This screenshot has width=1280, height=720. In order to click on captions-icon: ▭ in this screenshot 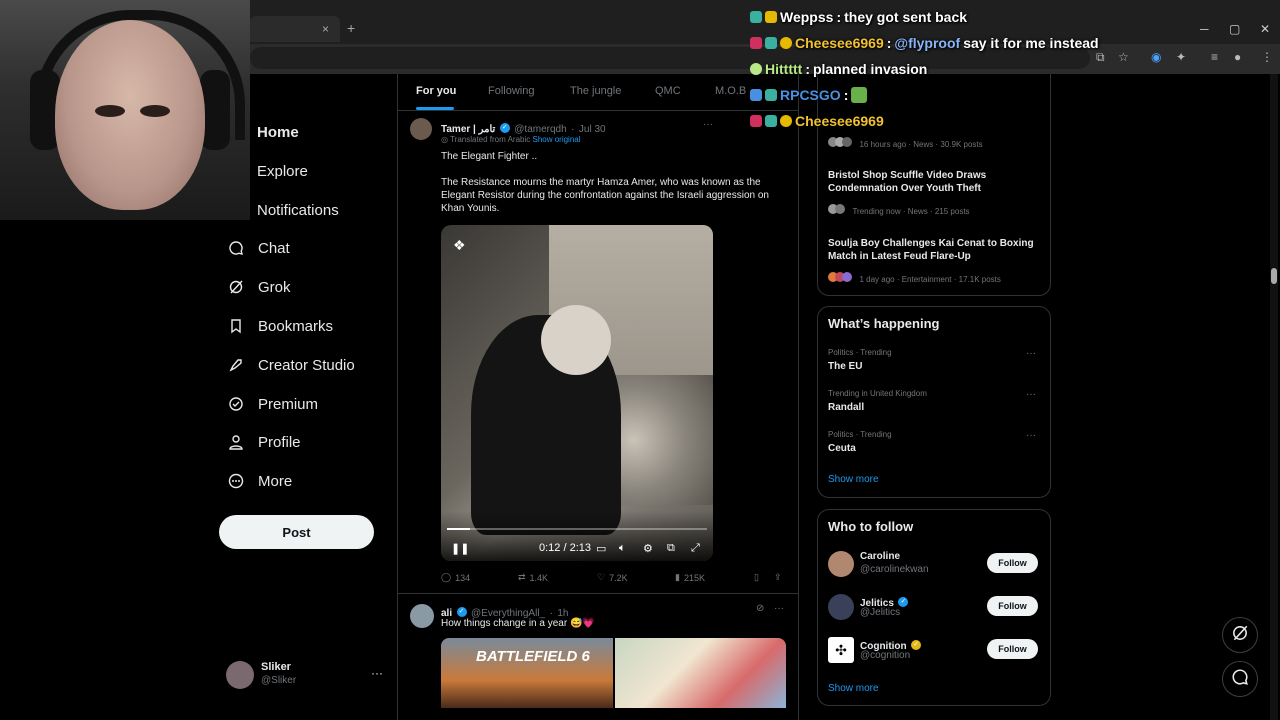, I will do `click(601, 548)`.